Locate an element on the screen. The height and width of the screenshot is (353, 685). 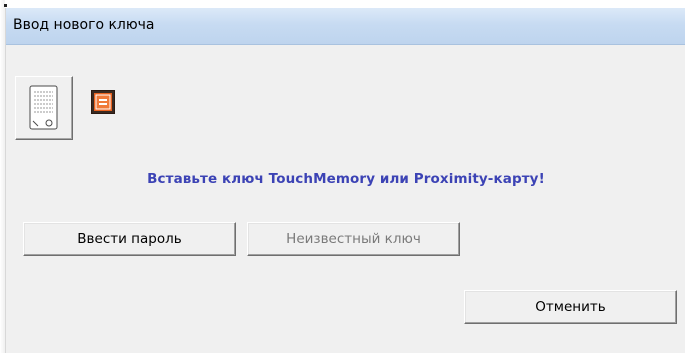
unknown-key-button: Неизвестный ключ is located at coordinates (353, 239).